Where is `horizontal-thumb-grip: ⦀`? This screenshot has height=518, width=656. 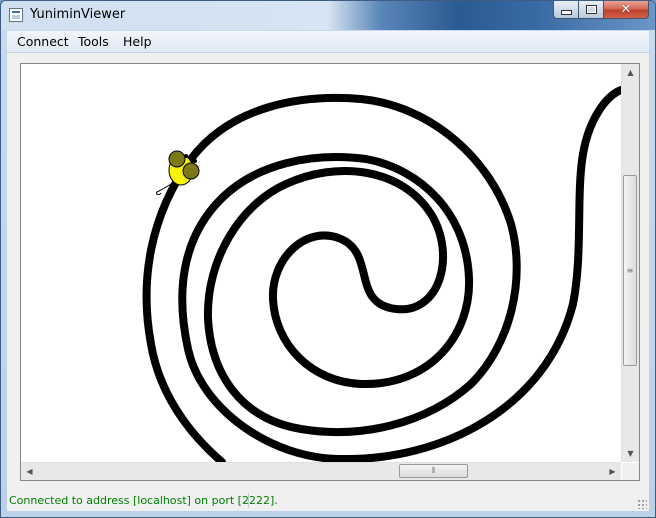 horizontal-thumb-grip: ⦀ is located at coordinates (433, 470).